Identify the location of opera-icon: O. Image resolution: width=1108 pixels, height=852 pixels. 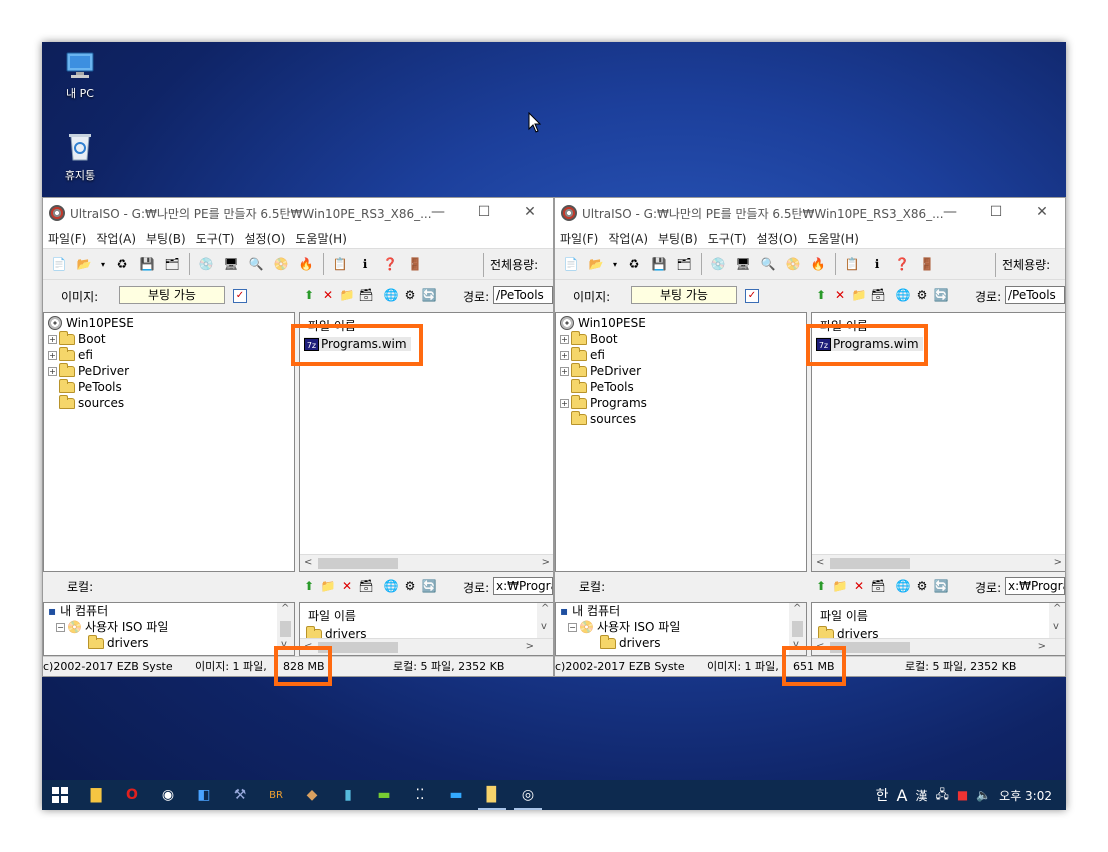
(132, 795).